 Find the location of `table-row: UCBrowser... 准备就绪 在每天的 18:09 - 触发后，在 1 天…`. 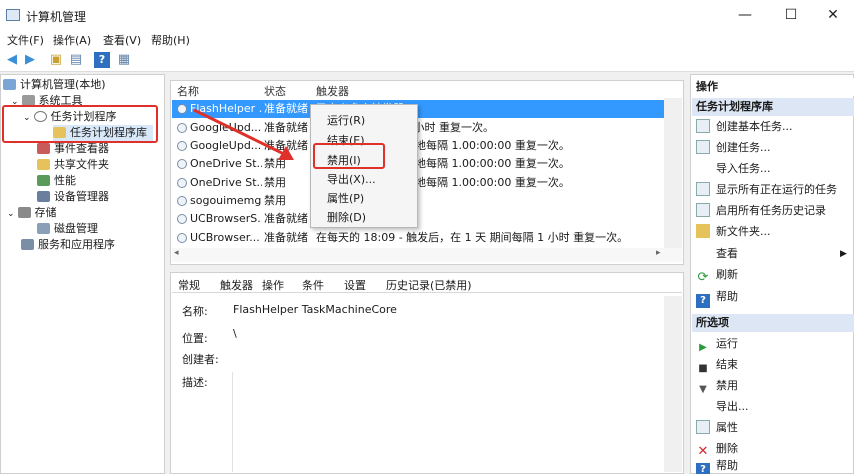

table-row: UCBrowser... 准备就绪 在每天的 18:09 - 触发后，在 1 天… is located at coordinates (418, 238).